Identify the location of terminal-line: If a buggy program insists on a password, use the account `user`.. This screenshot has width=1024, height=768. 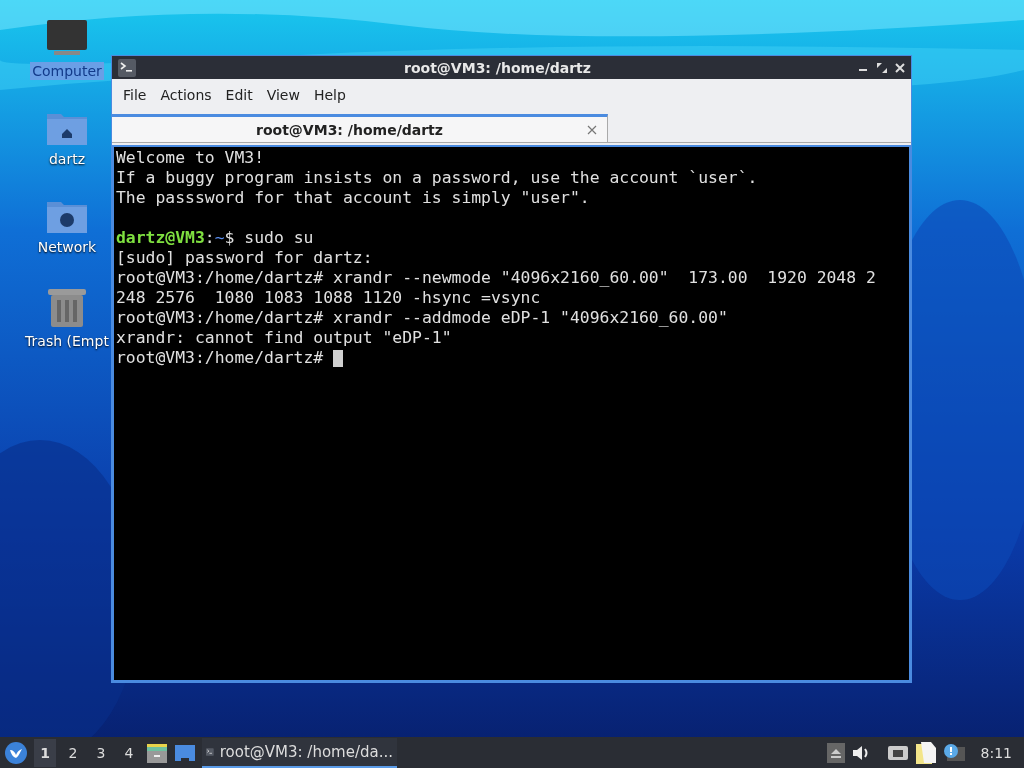
(437, 177).